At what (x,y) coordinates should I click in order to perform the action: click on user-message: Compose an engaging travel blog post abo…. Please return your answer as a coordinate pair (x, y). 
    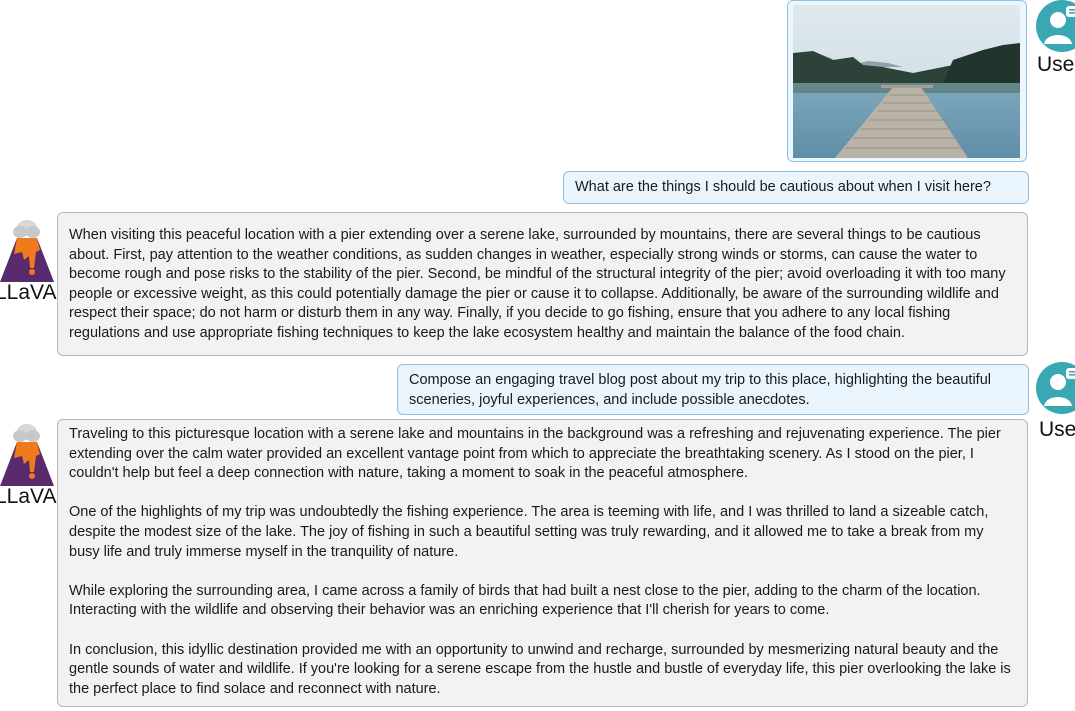
    Looking at the image, I should click on (713, 389).